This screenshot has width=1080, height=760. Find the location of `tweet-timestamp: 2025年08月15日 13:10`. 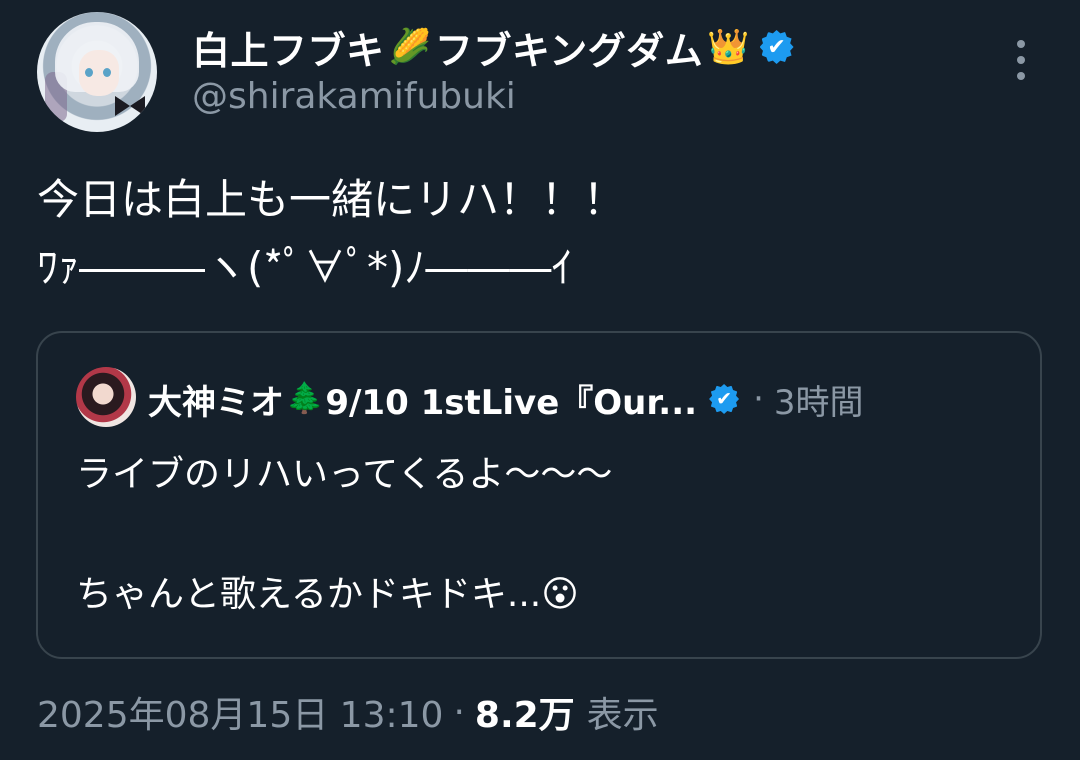

tweet-timestamp: 2025年08月15日 13:10 is located at coordinates (240, 712).